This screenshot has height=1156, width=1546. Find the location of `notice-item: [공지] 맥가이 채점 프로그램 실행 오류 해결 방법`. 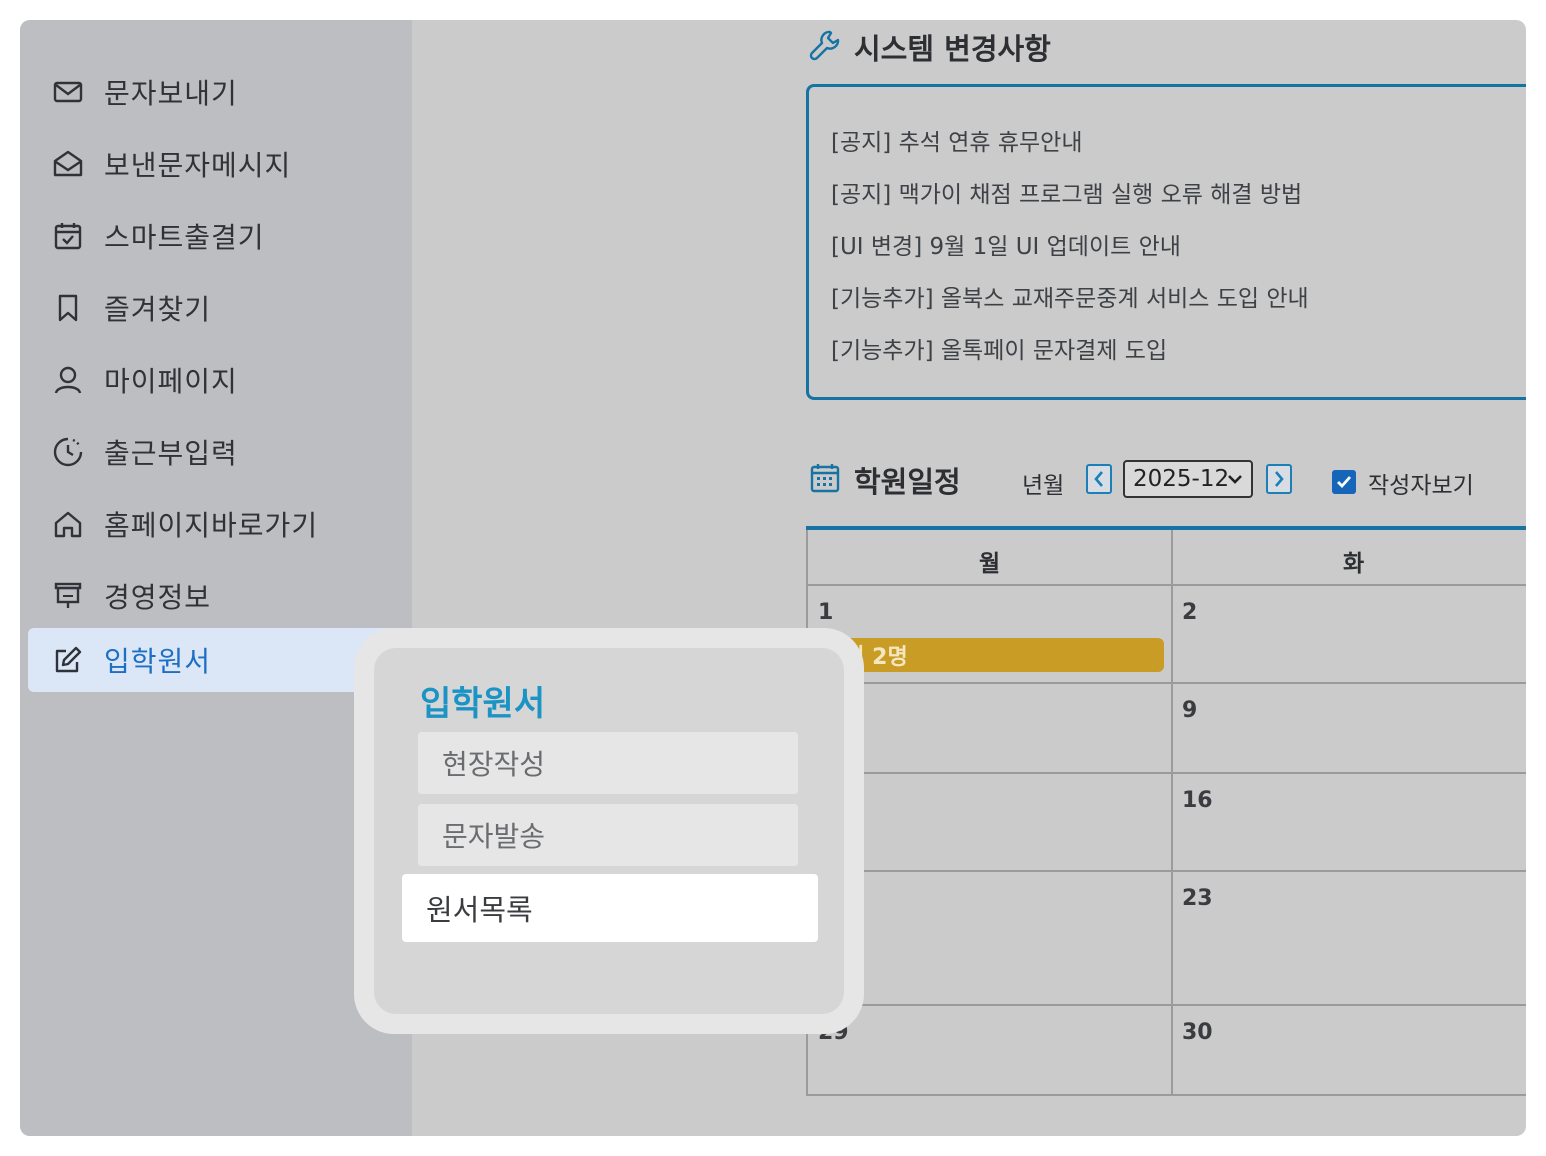

notice-item: [공지] 맥가이 채점 프로그램 실행 오류 해결 방법 is located at coordinates (1066, 192).